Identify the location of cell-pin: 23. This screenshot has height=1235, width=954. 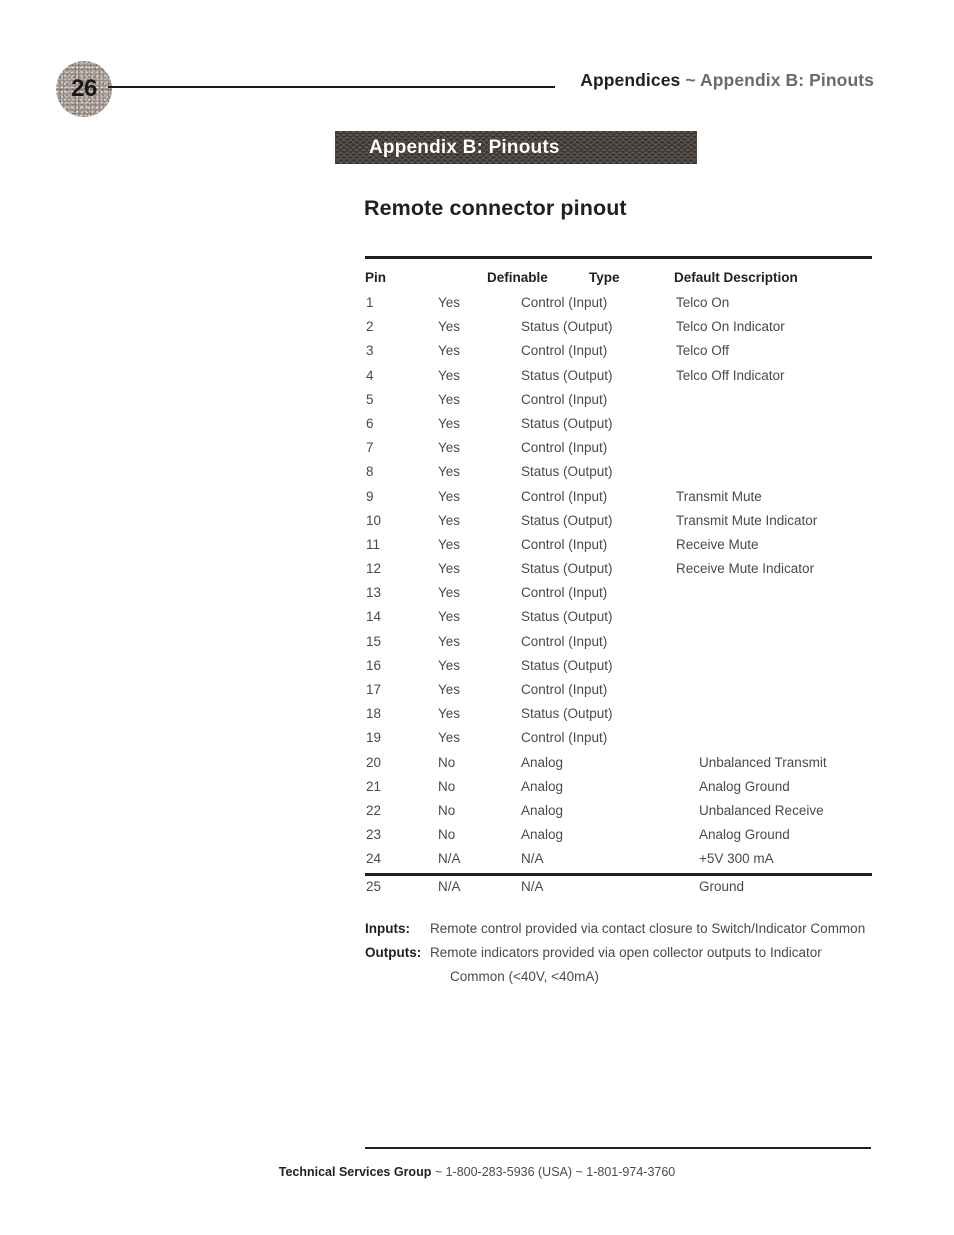
(374, 835).